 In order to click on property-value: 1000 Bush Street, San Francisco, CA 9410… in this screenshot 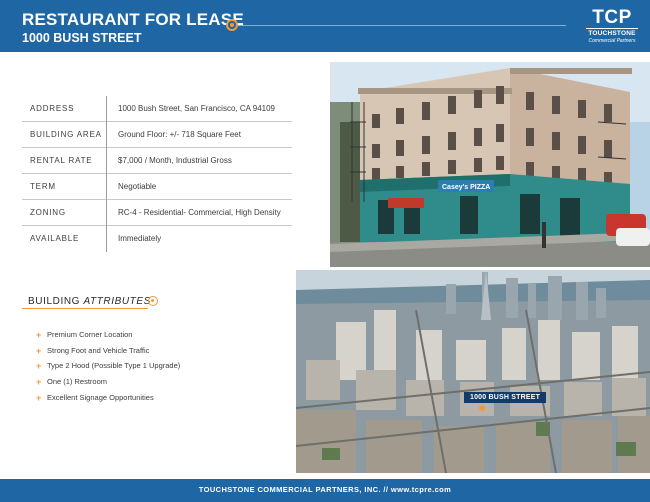, I will do `click(196, 108)`.